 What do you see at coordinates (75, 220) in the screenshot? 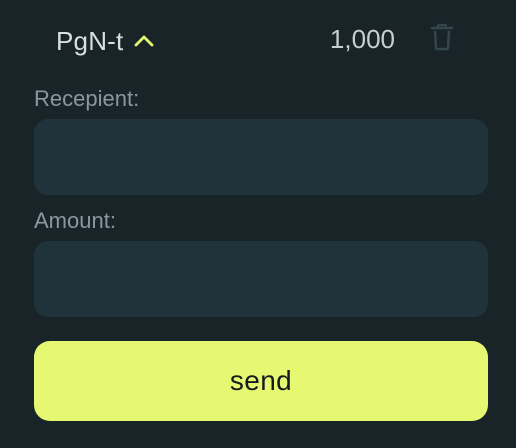
I see `amount-label: Amount:` at bounding box center [75, 220].